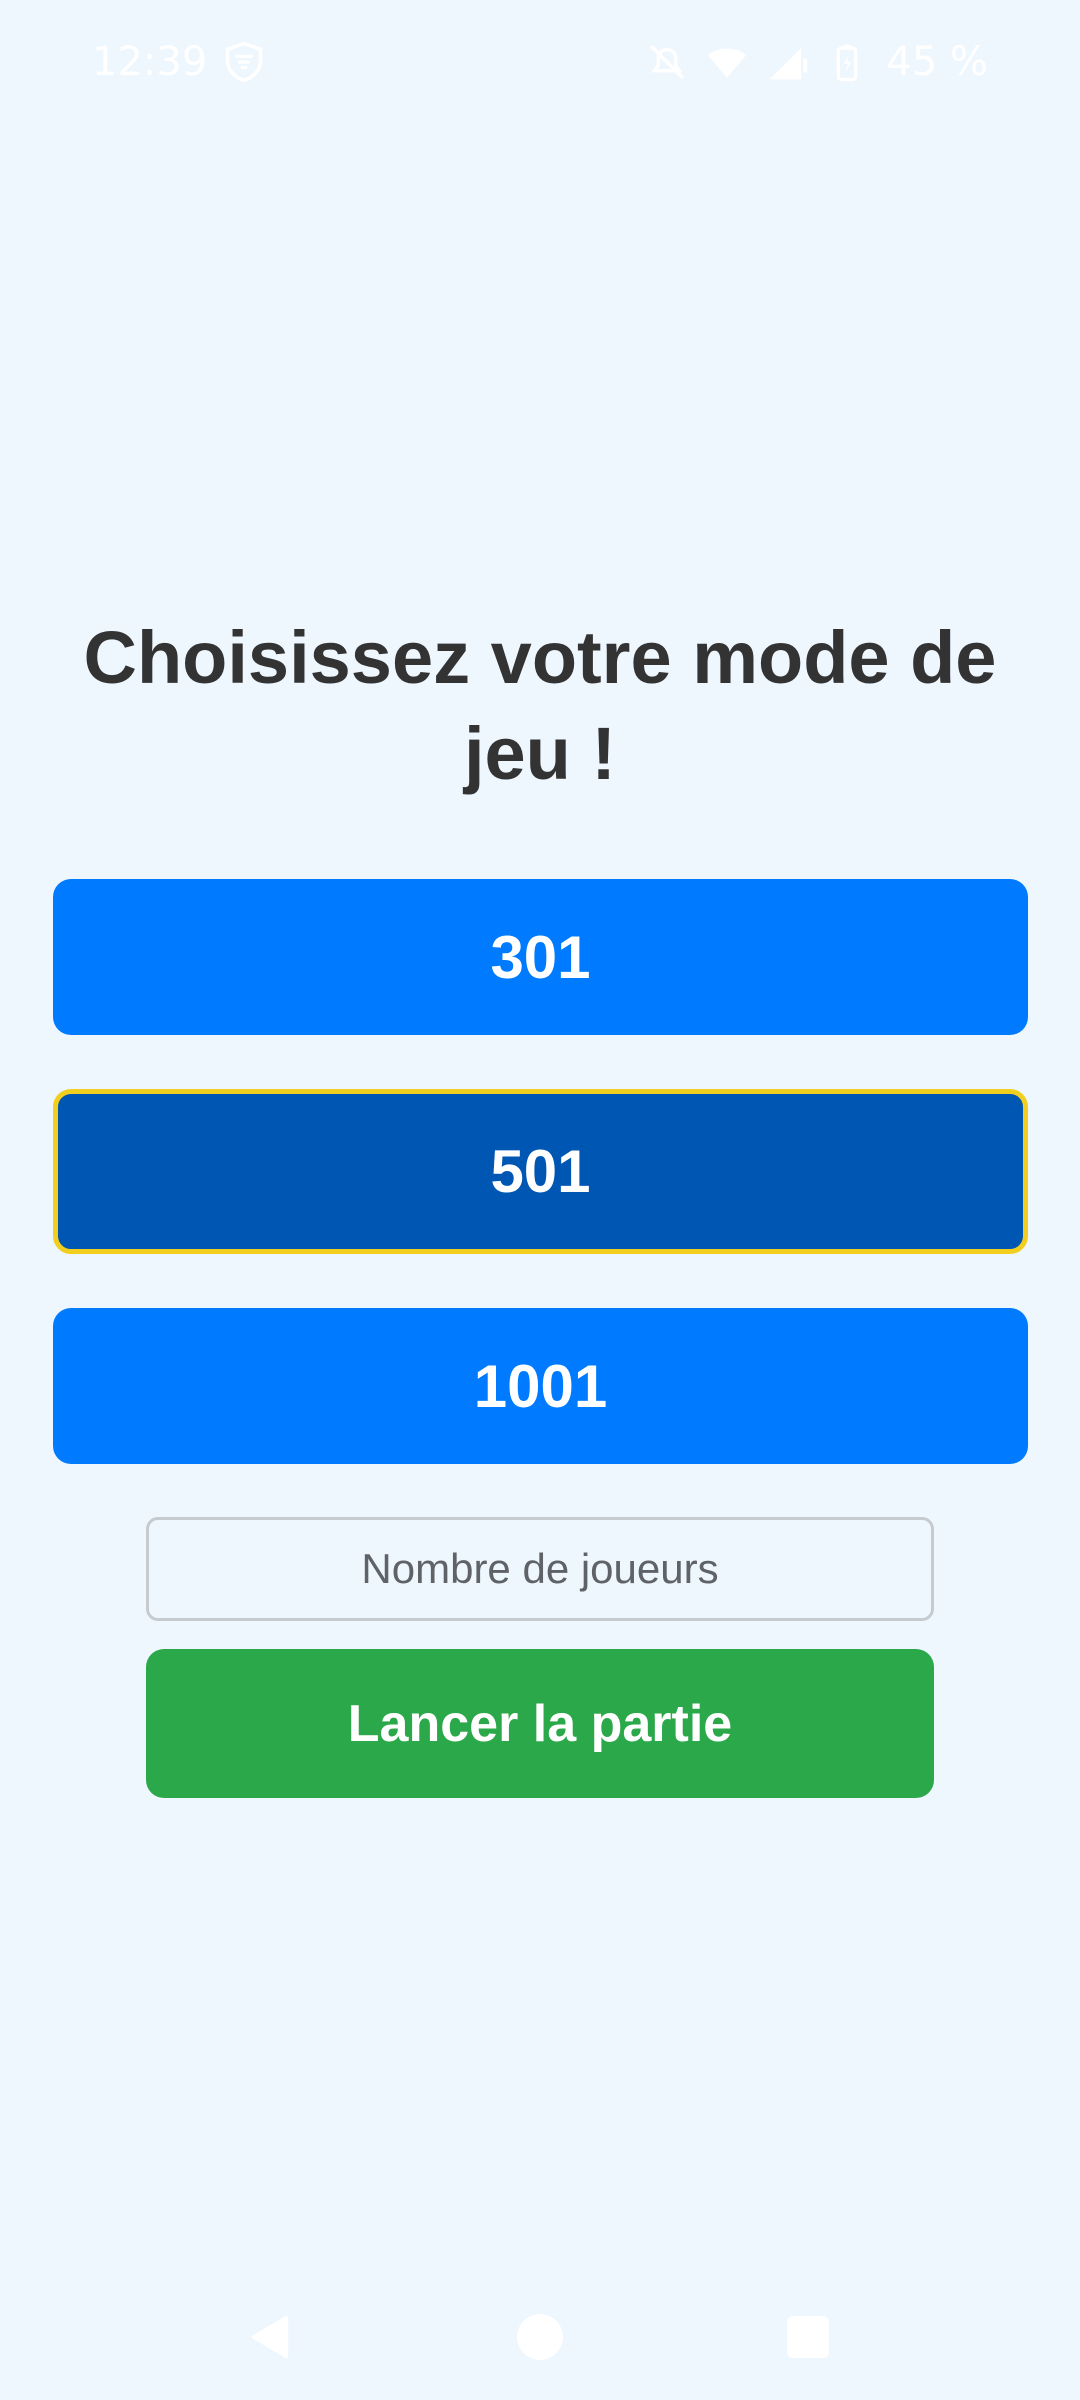 The width and height of the screenshot is (1080, 2400). I want to click on recents-icon, so click(808, 2337).